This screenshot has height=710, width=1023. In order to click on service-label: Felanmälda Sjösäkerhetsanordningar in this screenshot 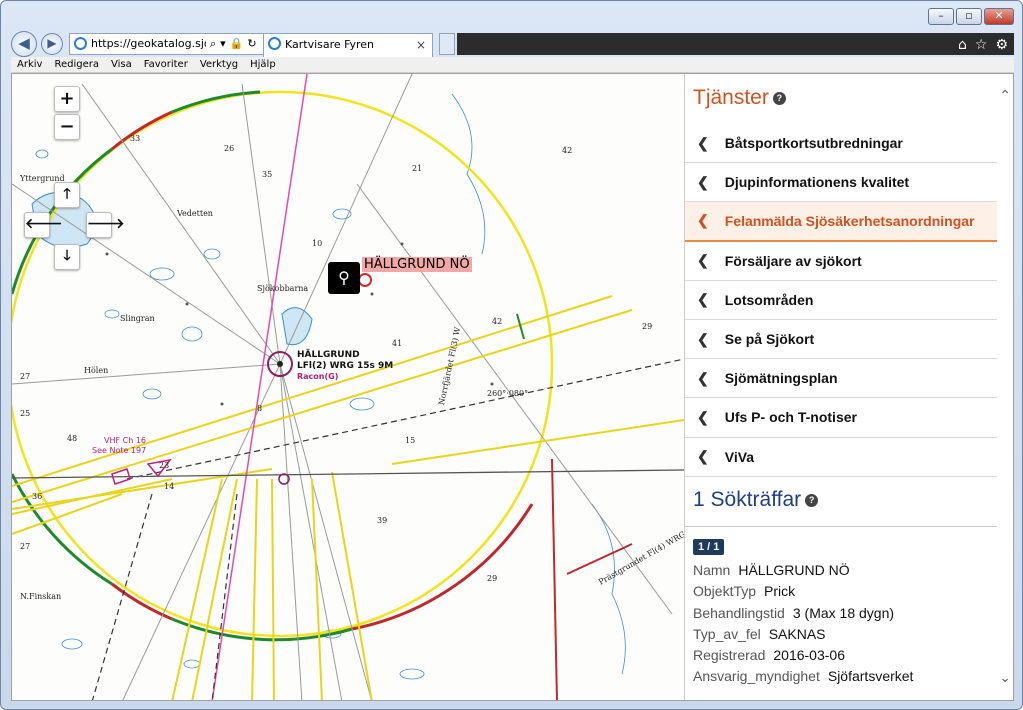, I will do `click(849, 220)`.